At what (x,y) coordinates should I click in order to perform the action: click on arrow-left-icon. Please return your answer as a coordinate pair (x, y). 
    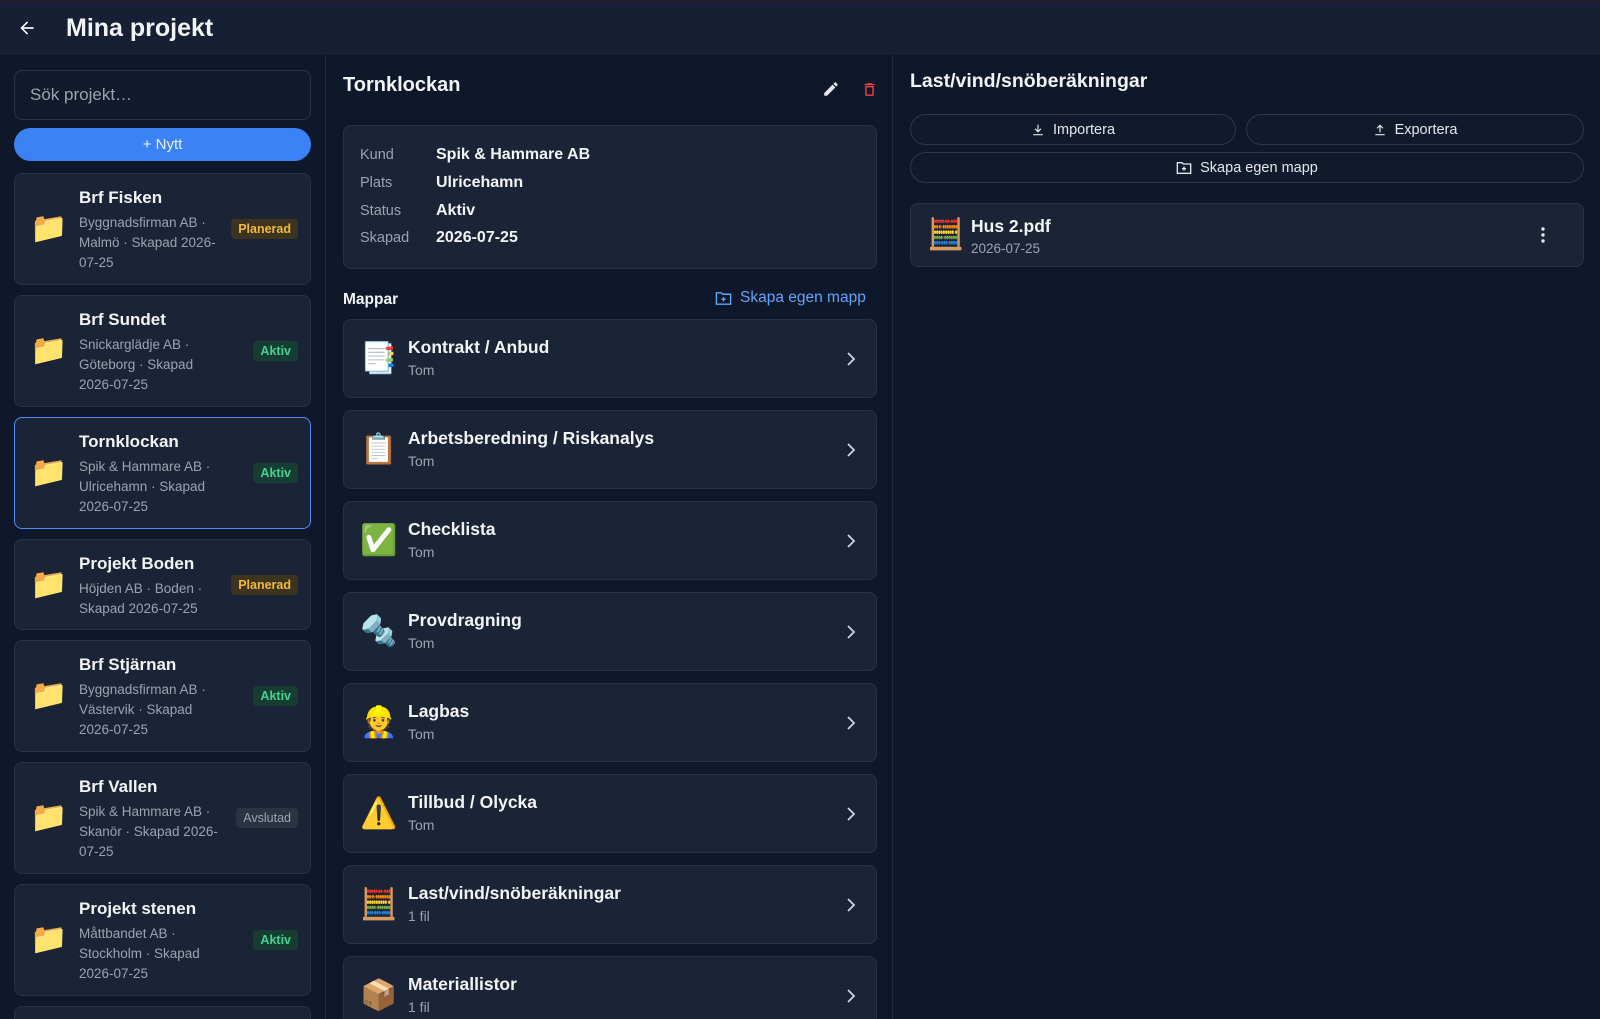
    Looking at the image, I should click on (27, 28).